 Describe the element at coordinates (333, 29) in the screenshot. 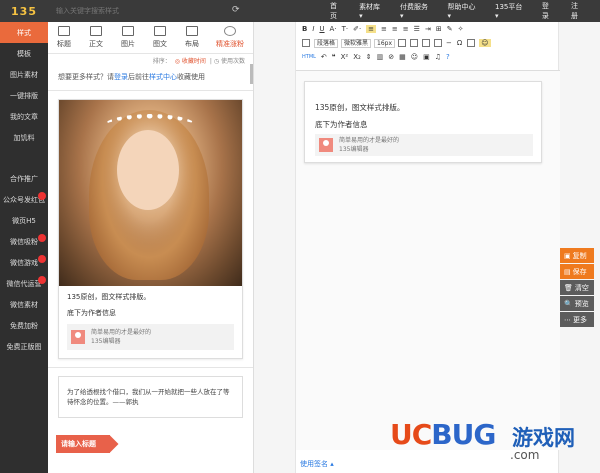

I see `font-color-button: A·` at that location.